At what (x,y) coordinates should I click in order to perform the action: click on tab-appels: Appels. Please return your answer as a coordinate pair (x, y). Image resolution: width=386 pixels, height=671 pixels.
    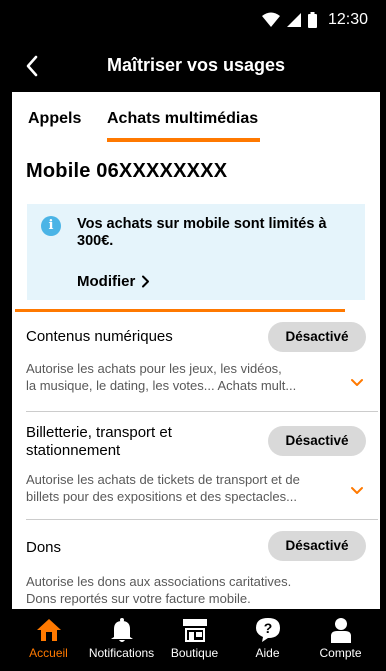
    Looking at the image, I should click on (54, 119).